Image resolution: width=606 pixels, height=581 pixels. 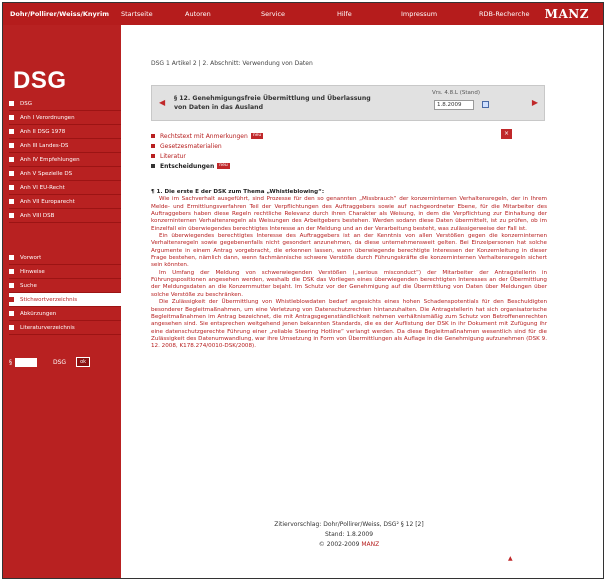 What do you see at coordinates (137, 14) in the screenshot?
I see `nav-startseite: Startseite` at bounding box center [137, 14].